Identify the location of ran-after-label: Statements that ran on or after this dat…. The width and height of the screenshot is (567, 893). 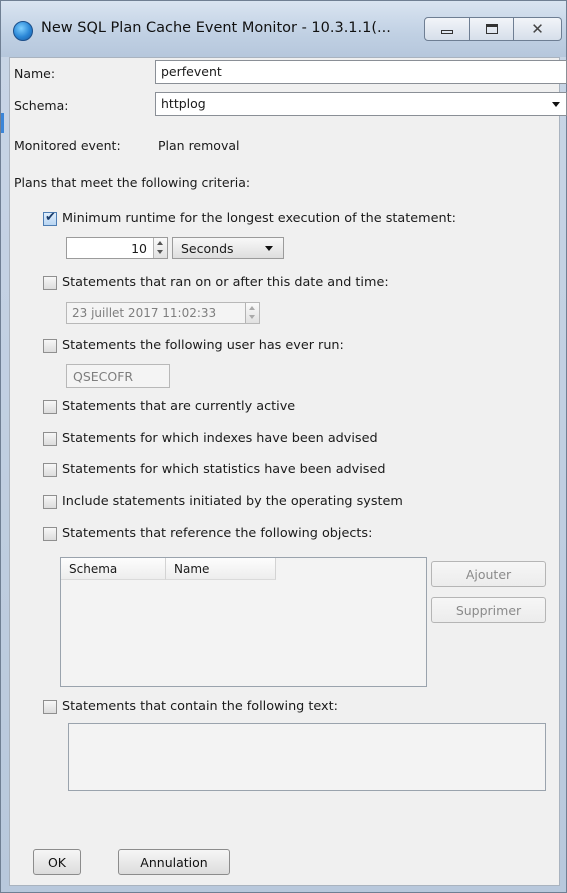
(225, 282).